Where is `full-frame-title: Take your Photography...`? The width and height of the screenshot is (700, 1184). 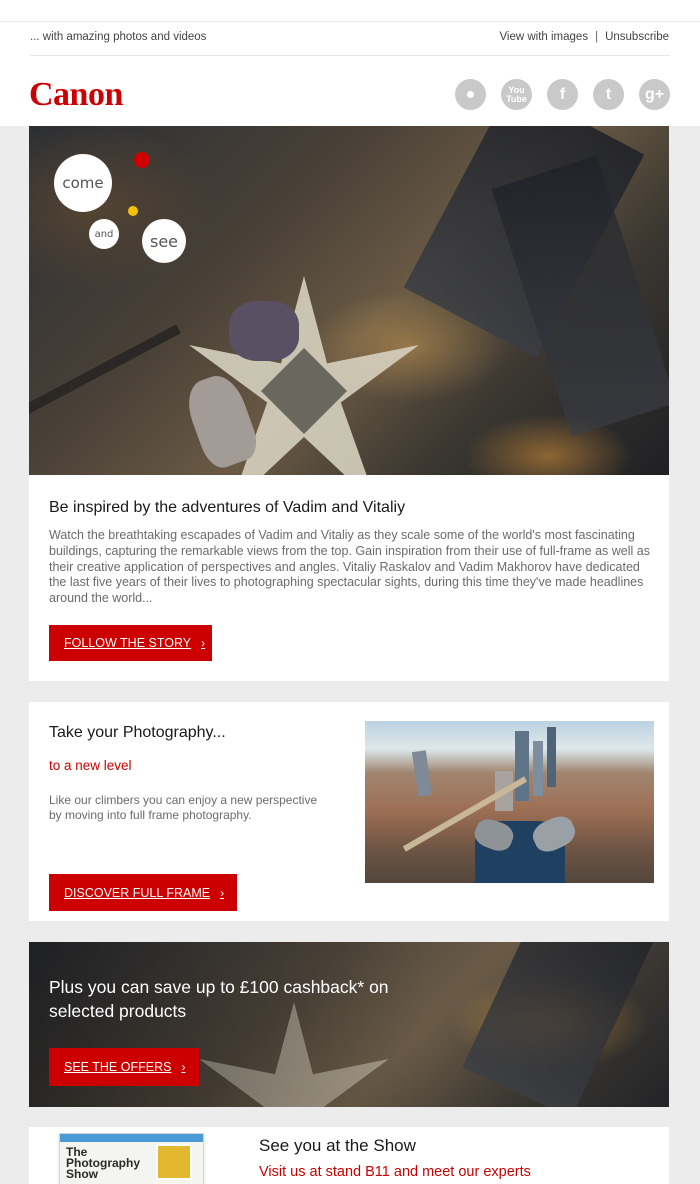 full-frame-title: Take your Photography... is located at coordinates (137, 732).